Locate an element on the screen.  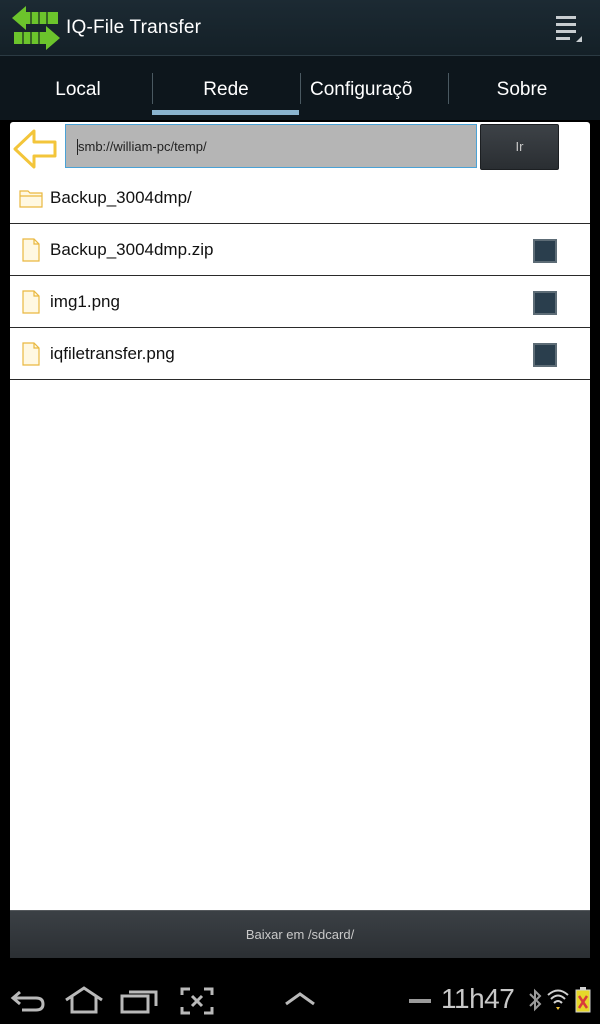
file-name: iqfiletransfer.png is located at coordinates (112, 353).